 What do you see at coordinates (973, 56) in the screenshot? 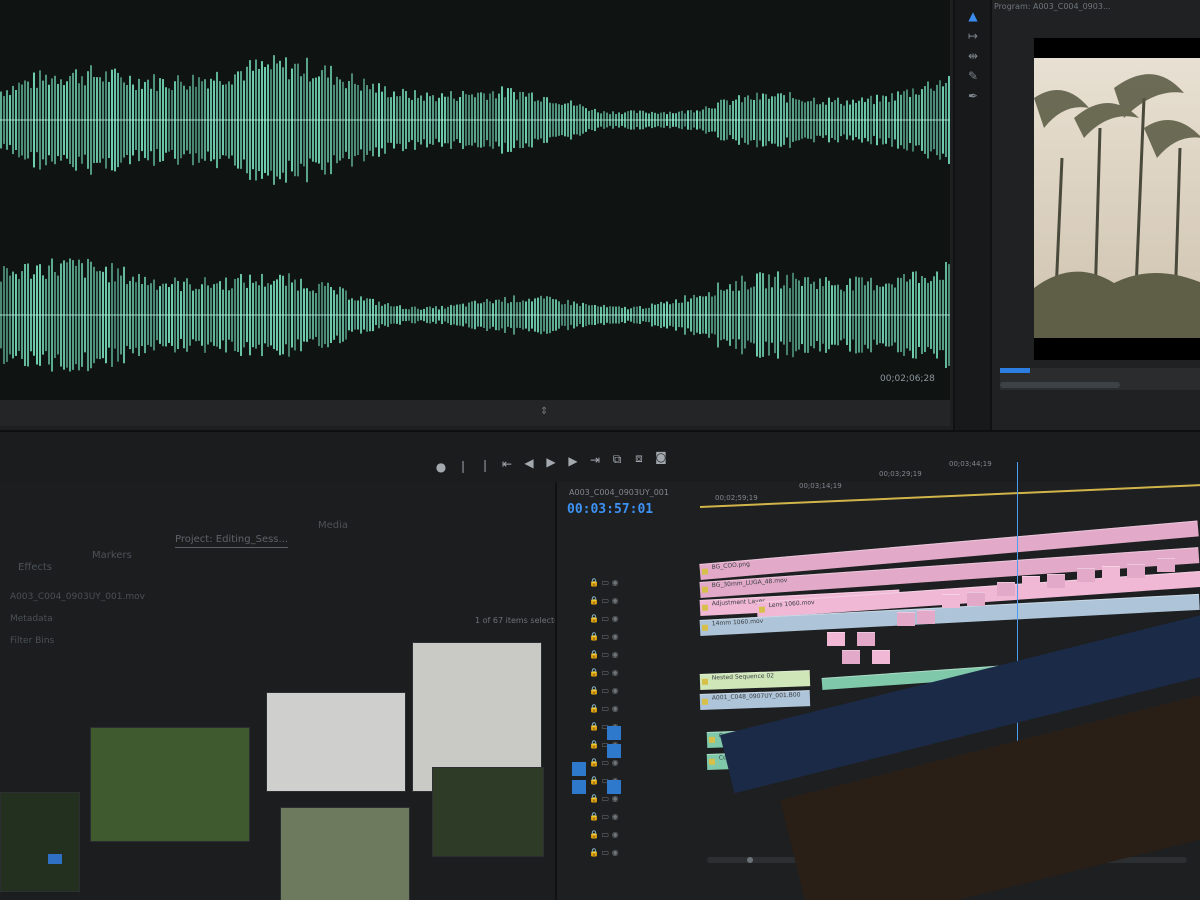
I see `ripple-edit-tool-icon: ⇹` at bounding box center [973, 56].